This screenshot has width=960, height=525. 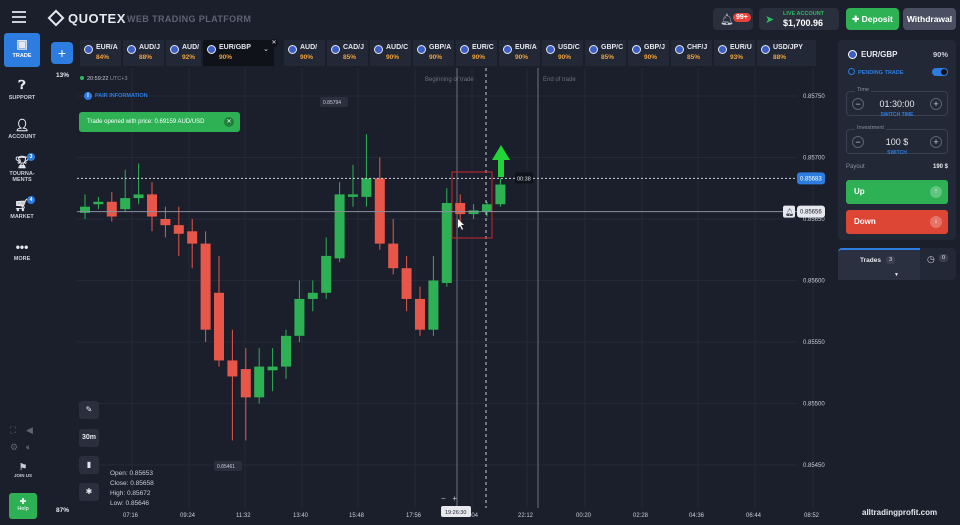 What do you see at coordinates (872, 54) in the screenshot?
I see `selected-pair: EUR/GBP` at bounding box center [872, 54].